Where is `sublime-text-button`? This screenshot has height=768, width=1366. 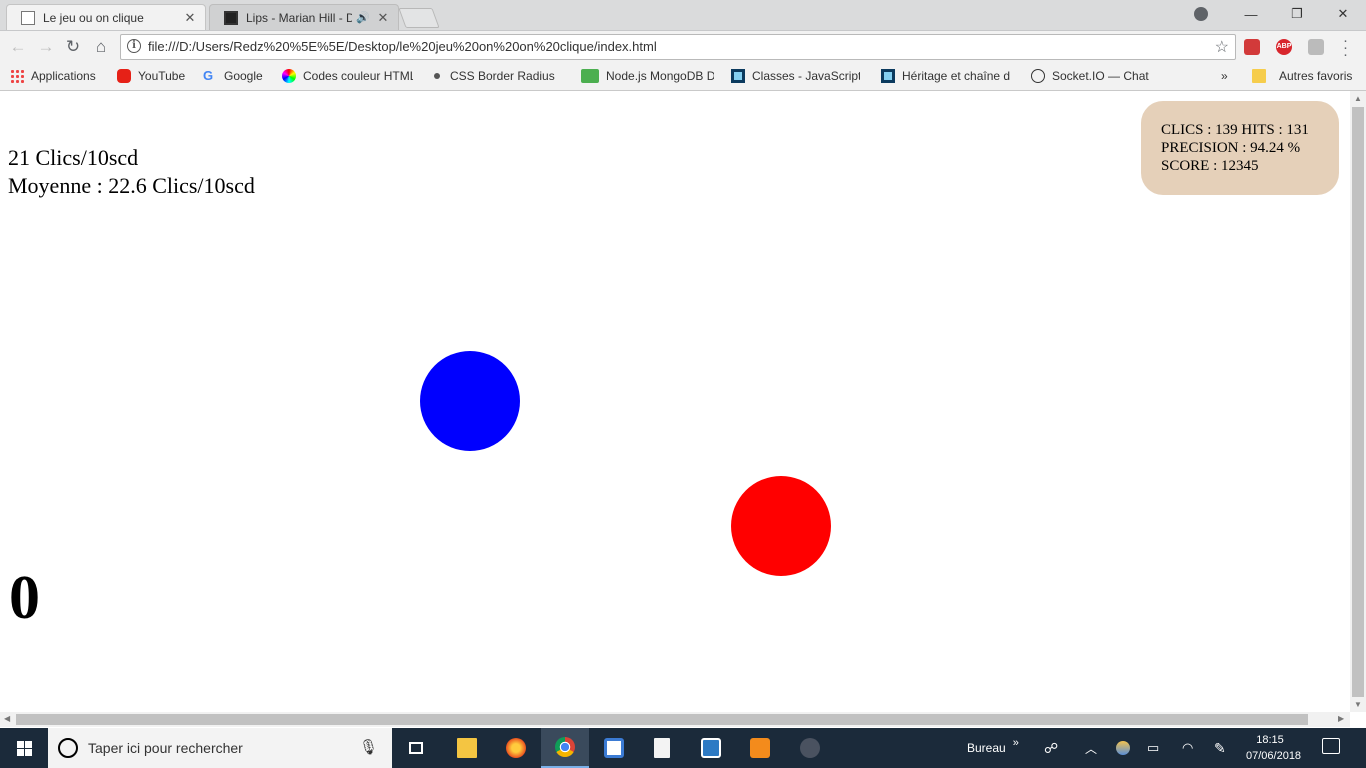 sublime-text-button is located at coordinates (760, 748).